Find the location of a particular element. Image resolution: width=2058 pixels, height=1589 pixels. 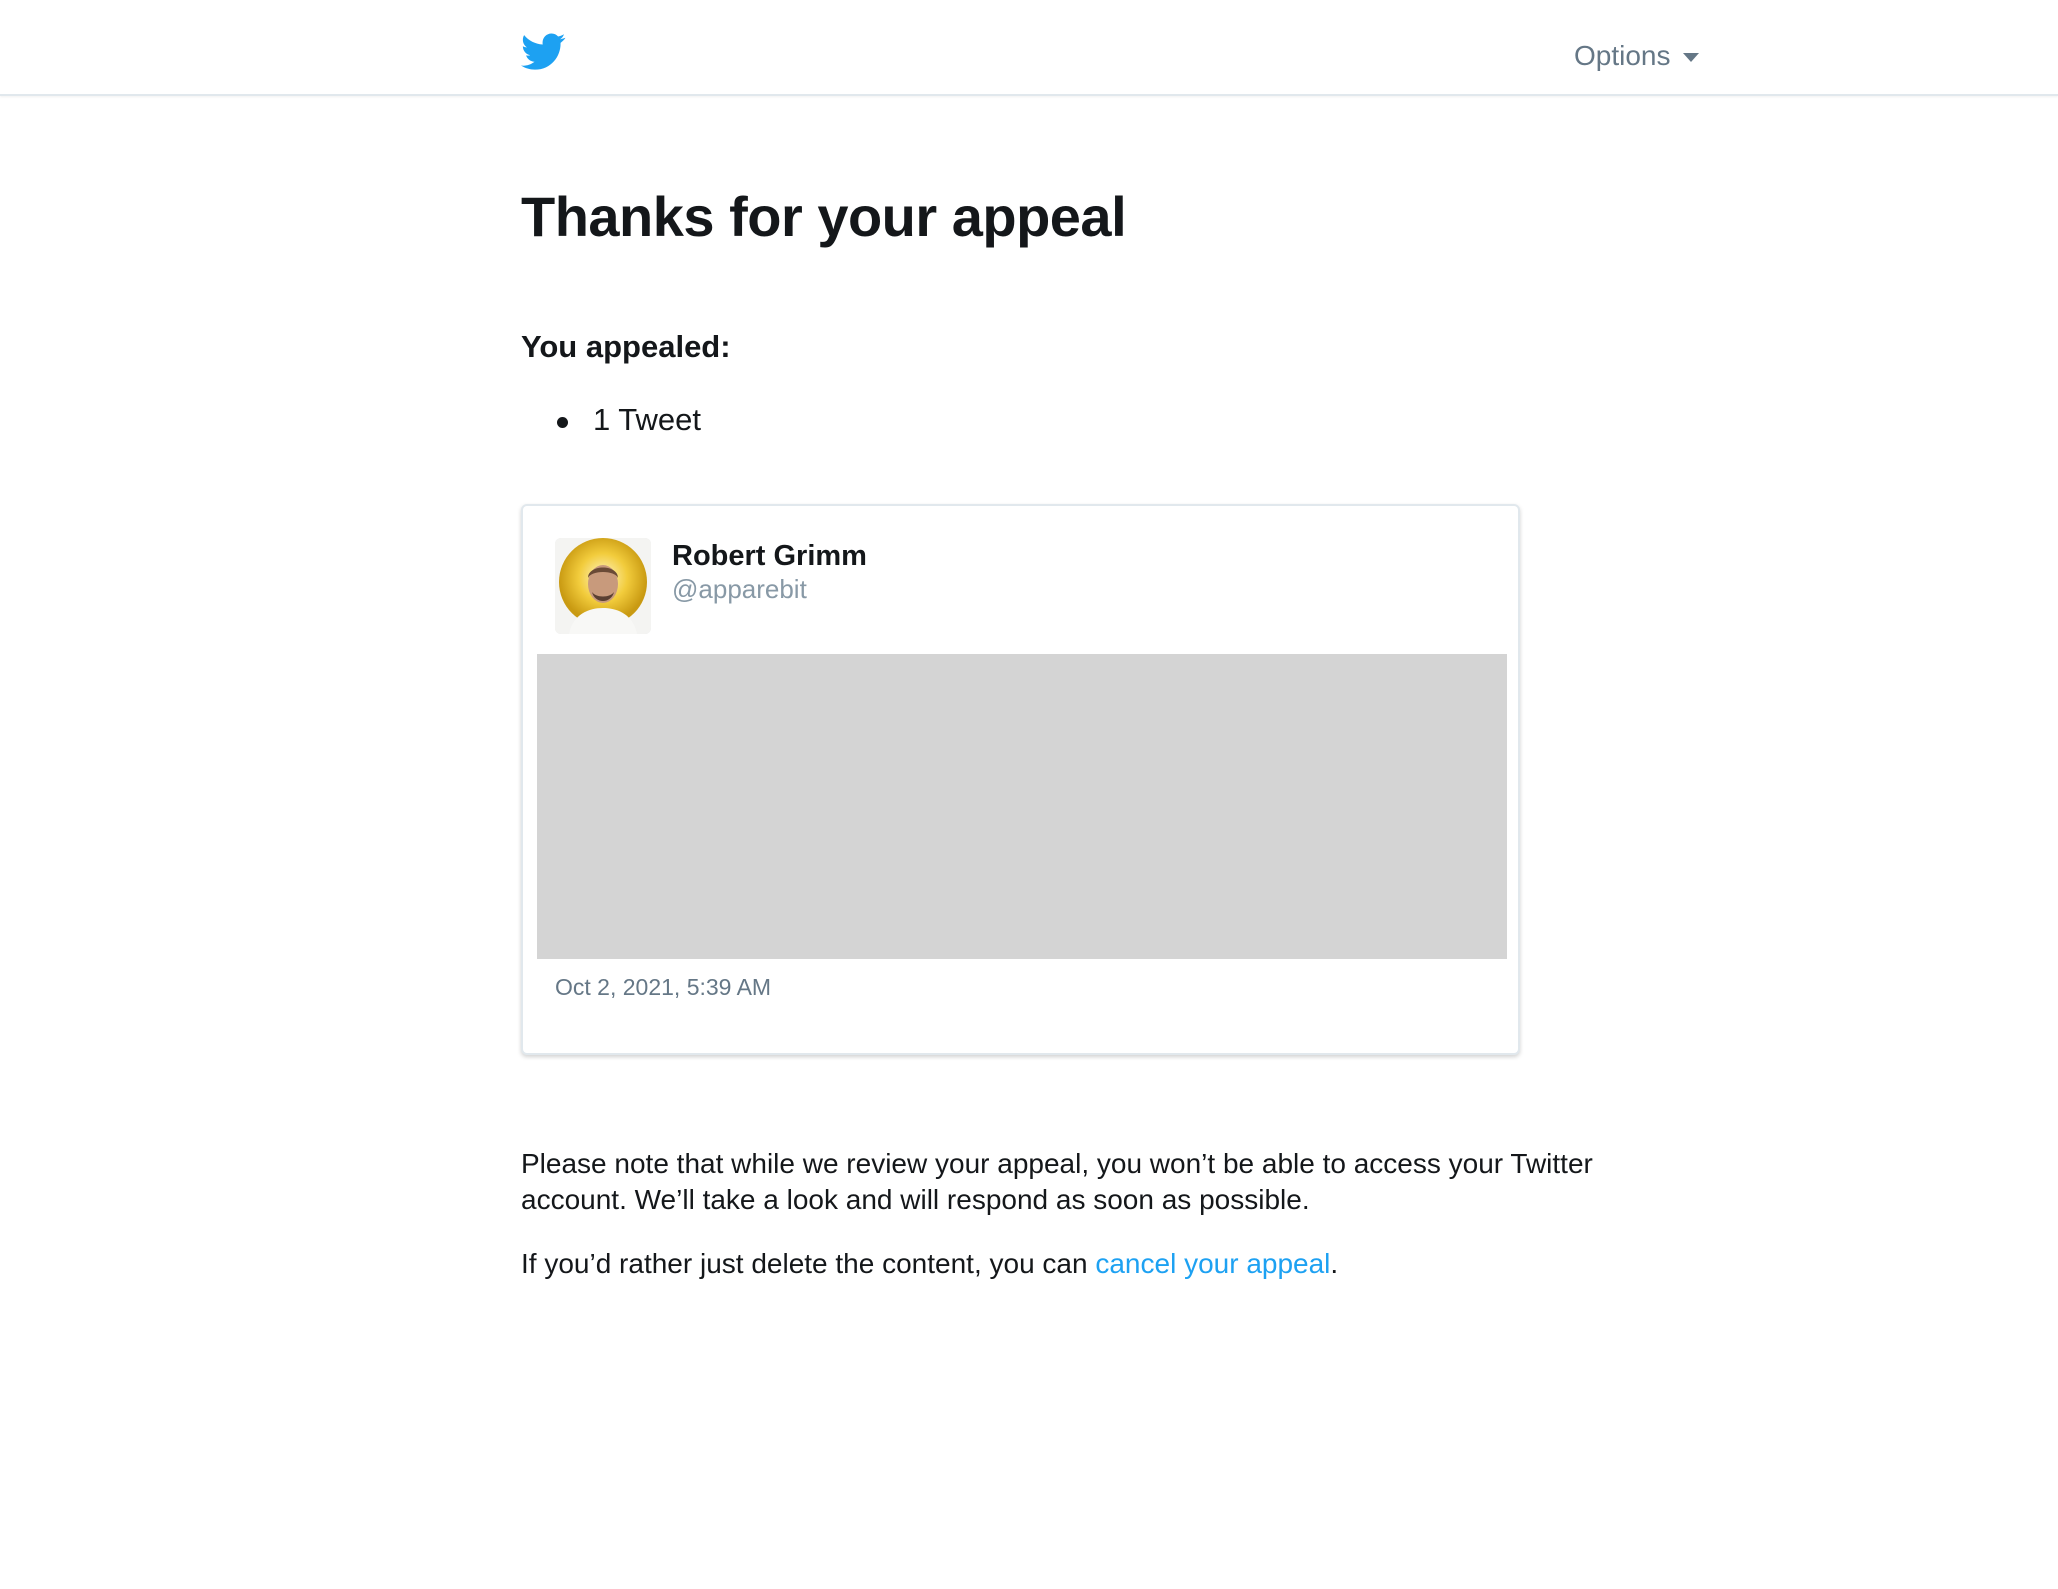

top-navigation-bar: Options is located at coordinates (1029, 48).